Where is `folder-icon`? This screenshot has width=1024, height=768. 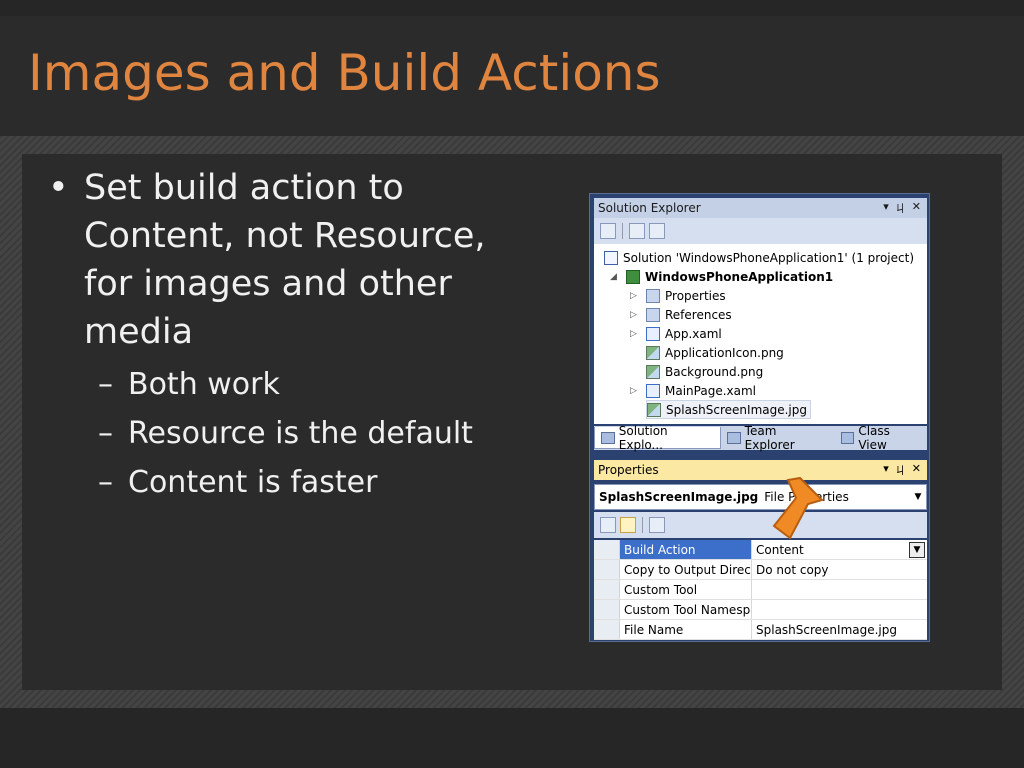 folder-icon is located at coordinates (653, 295).